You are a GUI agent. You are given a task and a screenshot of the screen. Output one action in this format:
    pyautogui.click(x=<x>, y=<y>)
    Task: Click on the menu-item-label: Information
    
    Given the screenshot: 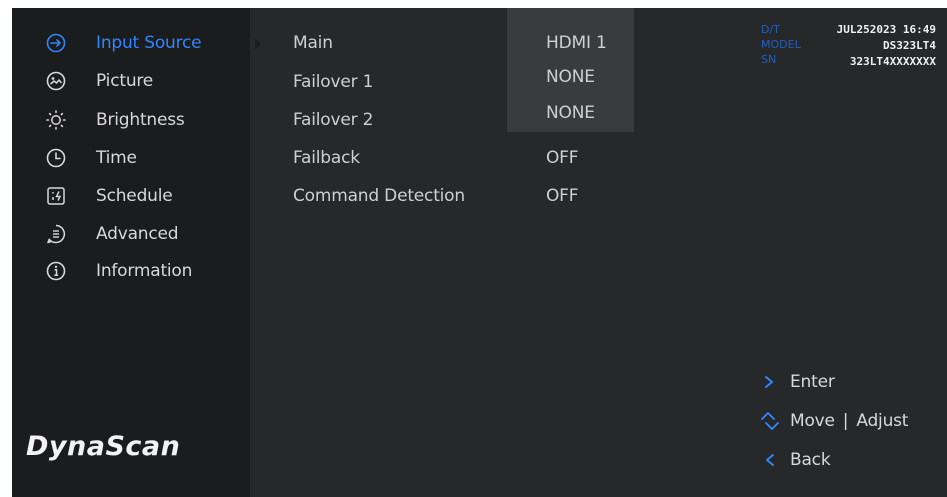 What is the action you would take?
    pyautogui.click(x=144, y=271)
    